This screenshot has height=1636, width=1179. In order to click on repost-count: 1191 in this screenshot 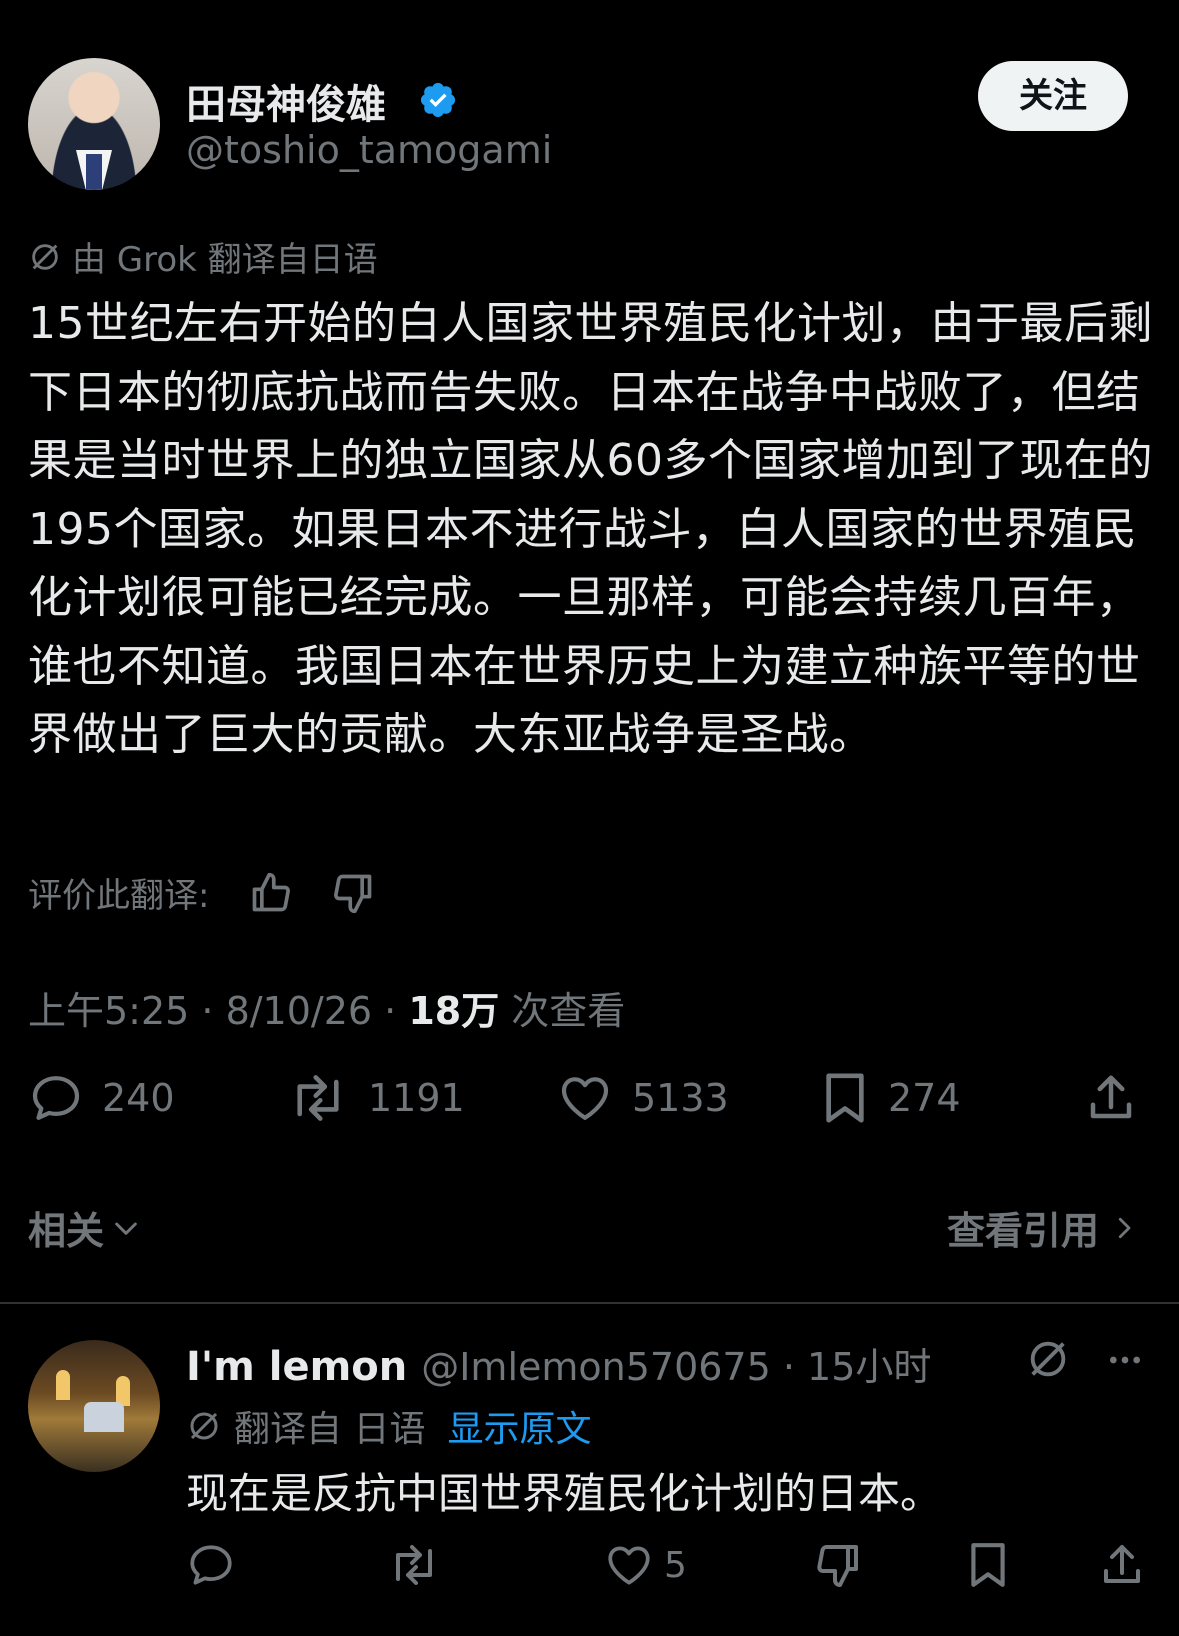, I will do `click(416, 1098)`.